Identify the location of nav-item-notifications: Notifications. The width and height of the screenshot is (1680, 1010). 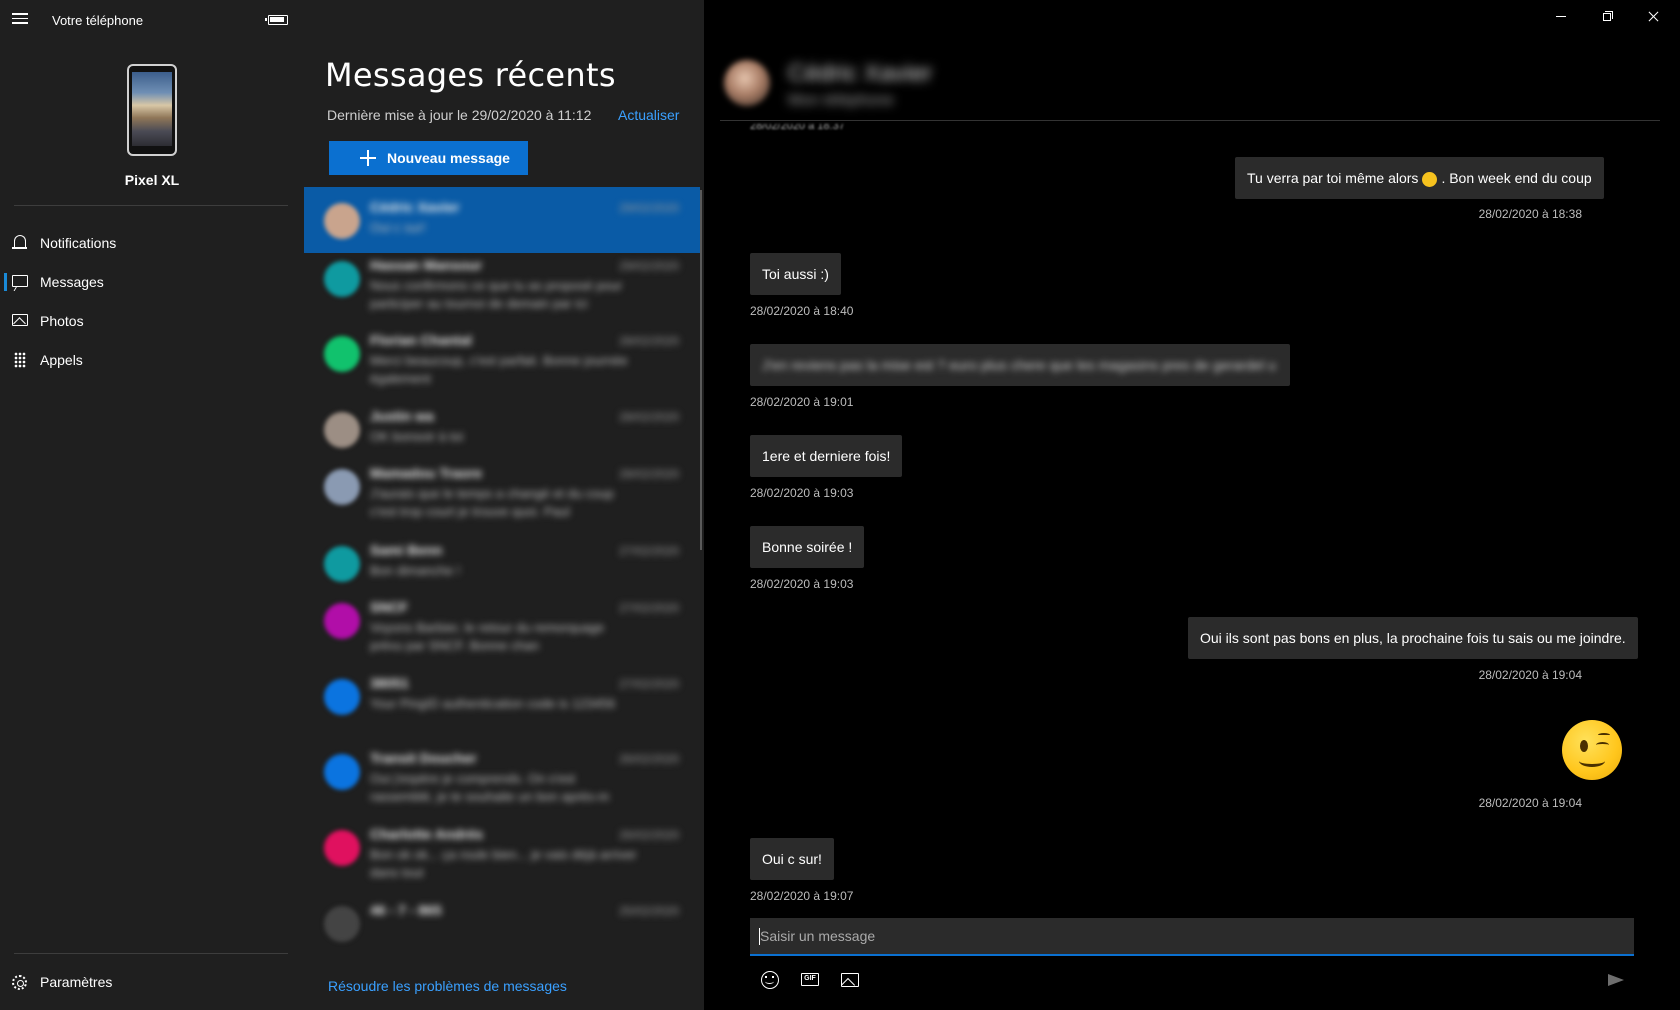
(152, 243).